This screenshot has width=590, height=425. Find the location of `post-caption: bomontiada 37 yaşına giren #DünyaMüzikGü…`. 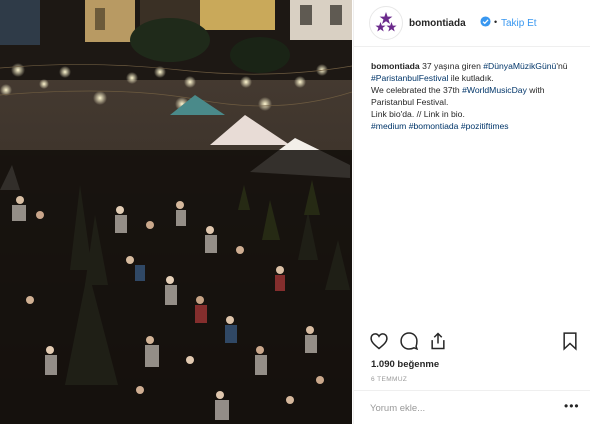

post-caption: bomontiada 37 yaşına giren #DünyaMüzikGü… is located at coordinates (477, 96).